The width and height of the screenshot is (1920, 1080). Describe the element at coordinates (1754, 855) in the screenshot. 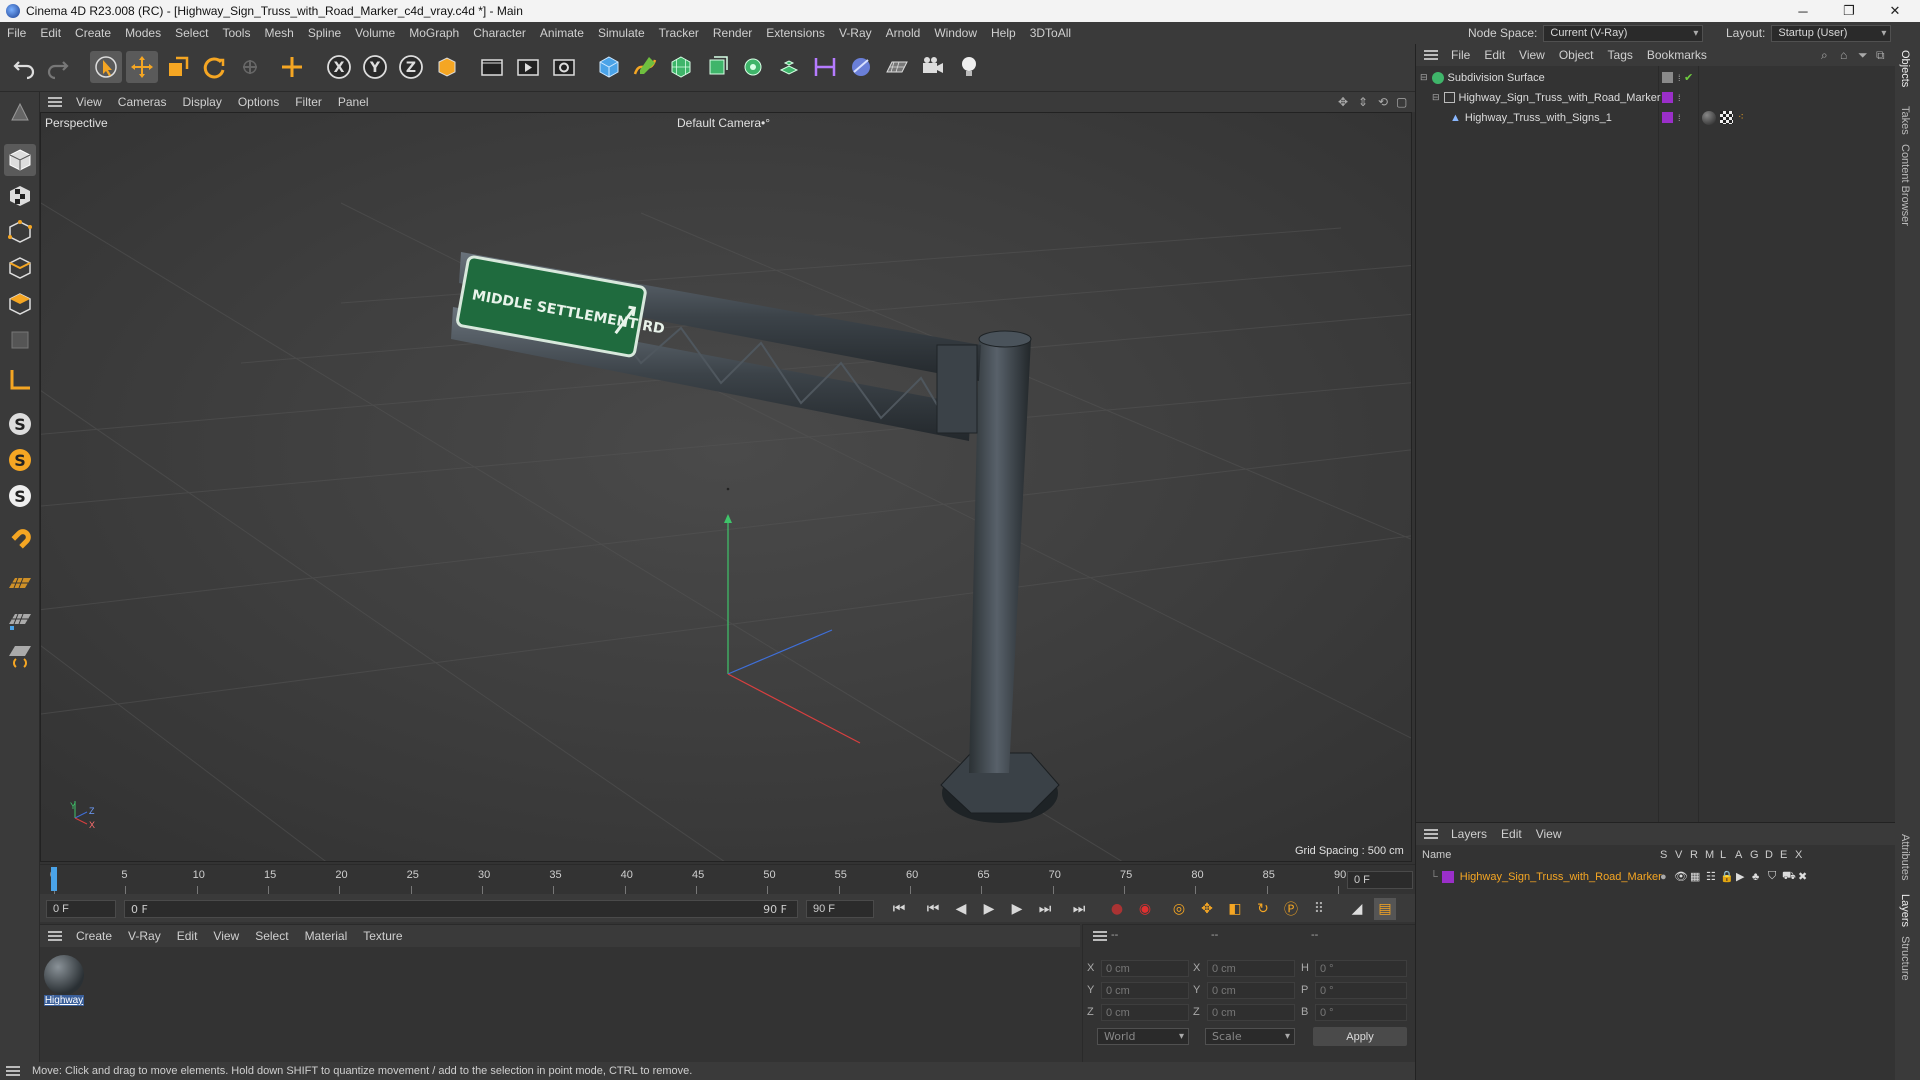

I see `layer-column-header: G` at that location.